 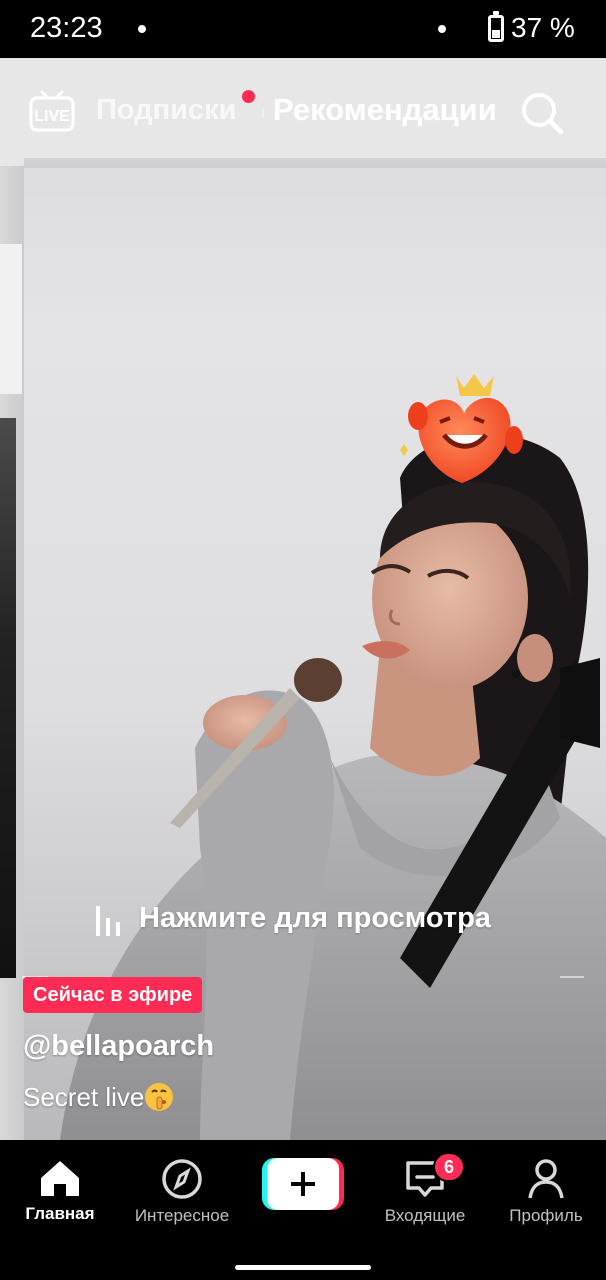 What do you see at coordinates (60, 1178) in the screenshot?
I see `home-icon` at bounding box center [60, 1178].